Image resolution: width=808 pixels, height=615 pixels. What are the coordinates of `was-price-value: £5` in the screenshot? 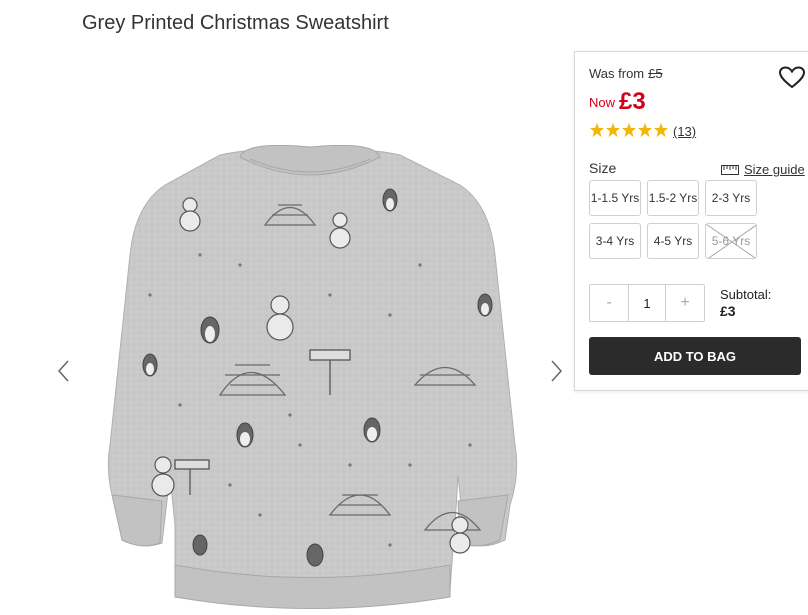 It's located at (655, 73).